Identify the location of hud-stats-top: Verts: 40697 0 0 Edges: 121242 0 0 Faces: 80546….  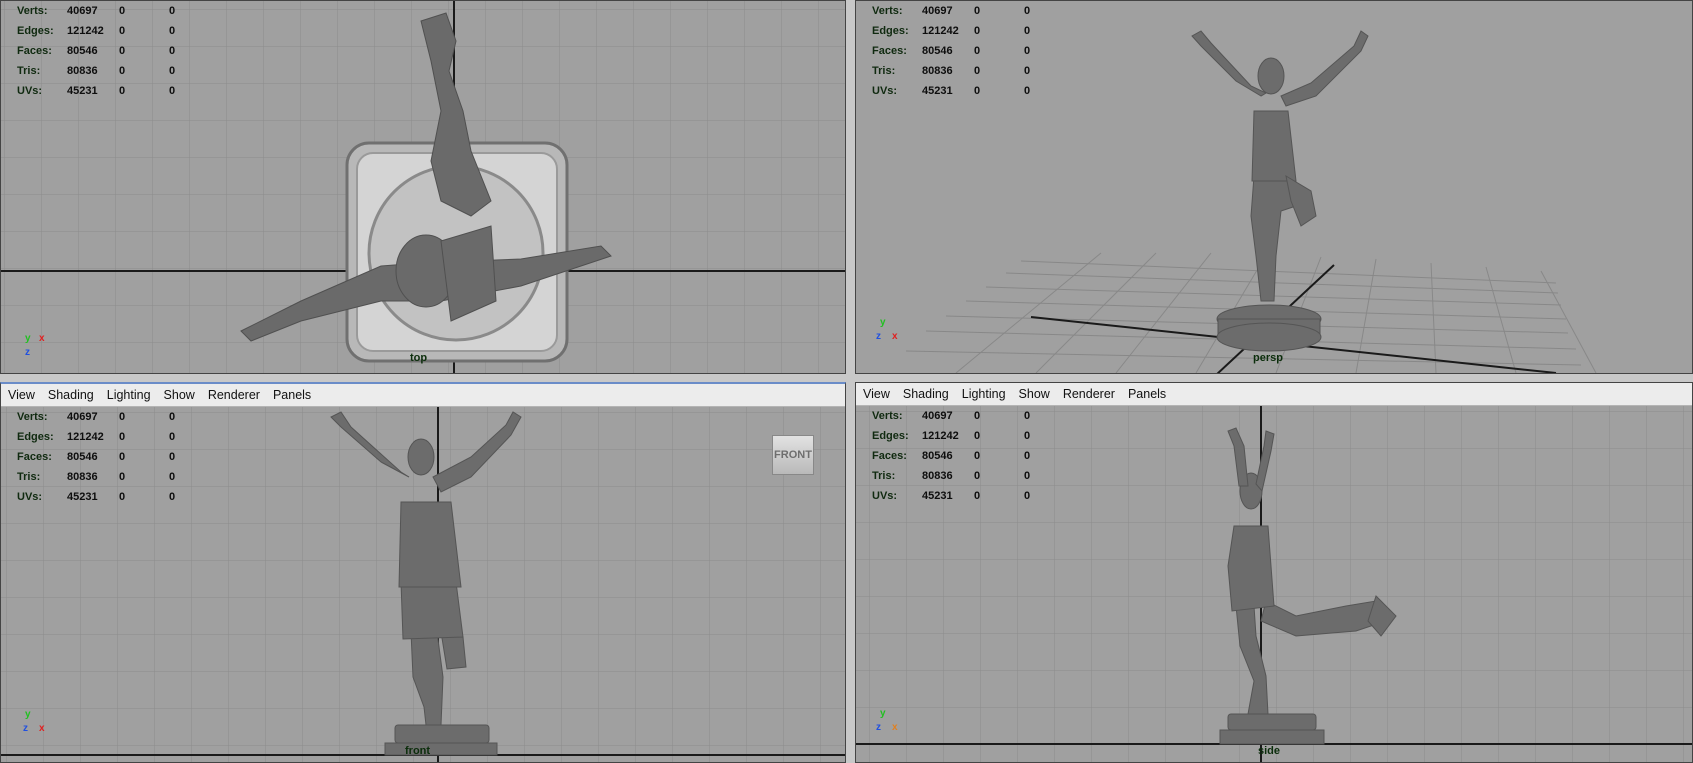
(96, 51).